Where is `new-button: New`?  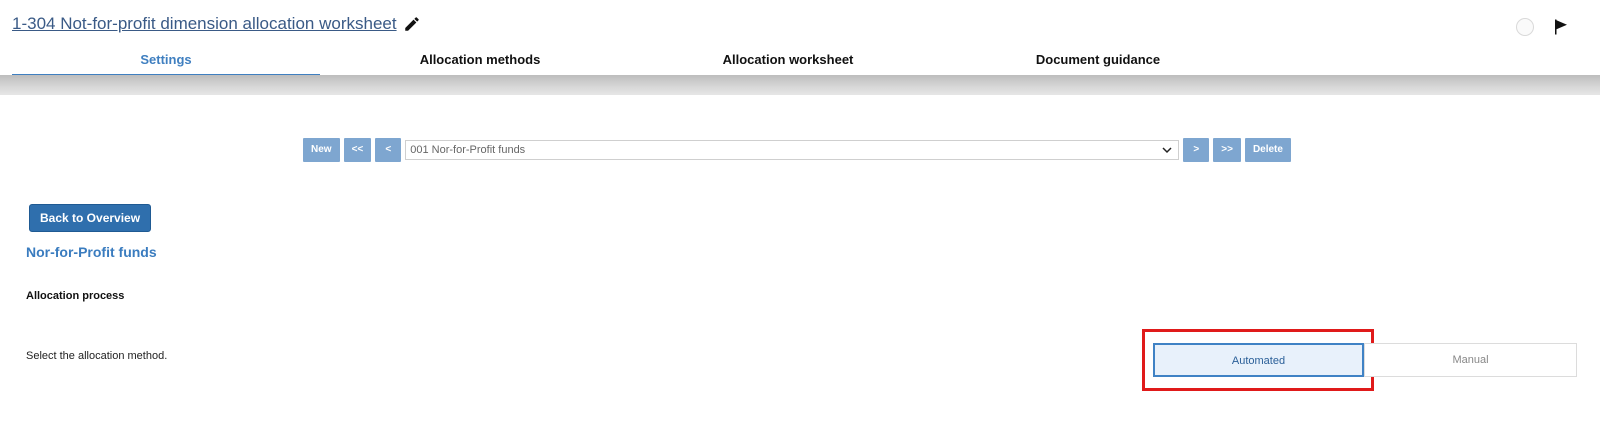 new-button: New is located at coordinates (321, 150).